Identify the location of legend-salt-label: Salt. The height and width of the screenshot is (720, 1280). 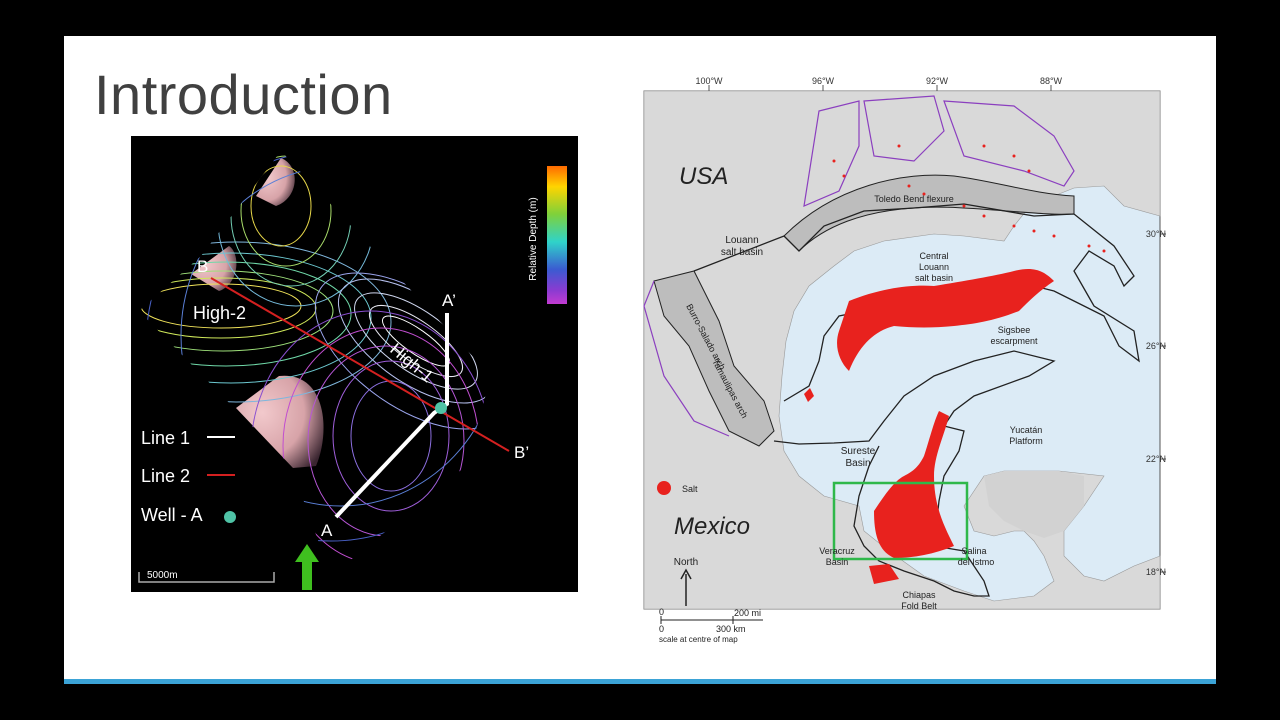
(690, 489).